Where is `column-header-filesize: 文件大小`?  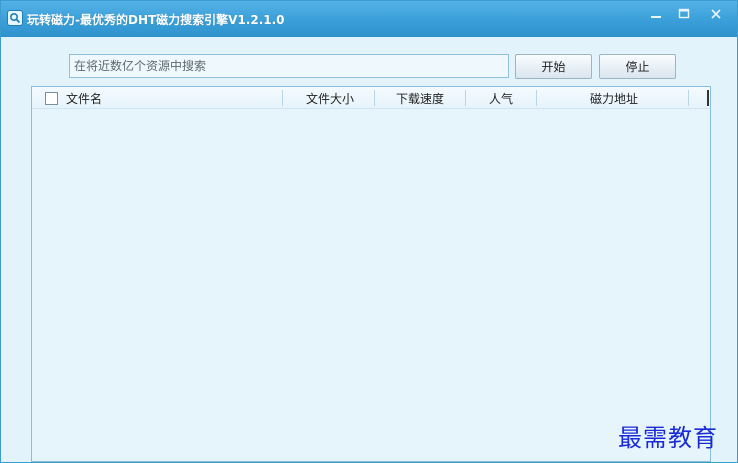
column-header-filesize: 文件大小 is located at coordinates (330, 98).